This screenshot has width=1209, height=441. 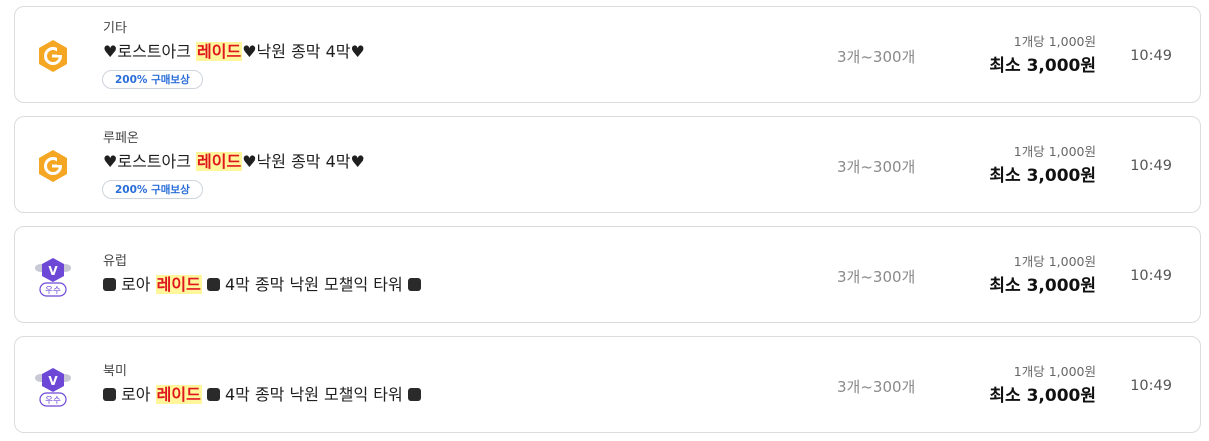 I want to click on server-name: 루페온, so click(x=121, y=138).